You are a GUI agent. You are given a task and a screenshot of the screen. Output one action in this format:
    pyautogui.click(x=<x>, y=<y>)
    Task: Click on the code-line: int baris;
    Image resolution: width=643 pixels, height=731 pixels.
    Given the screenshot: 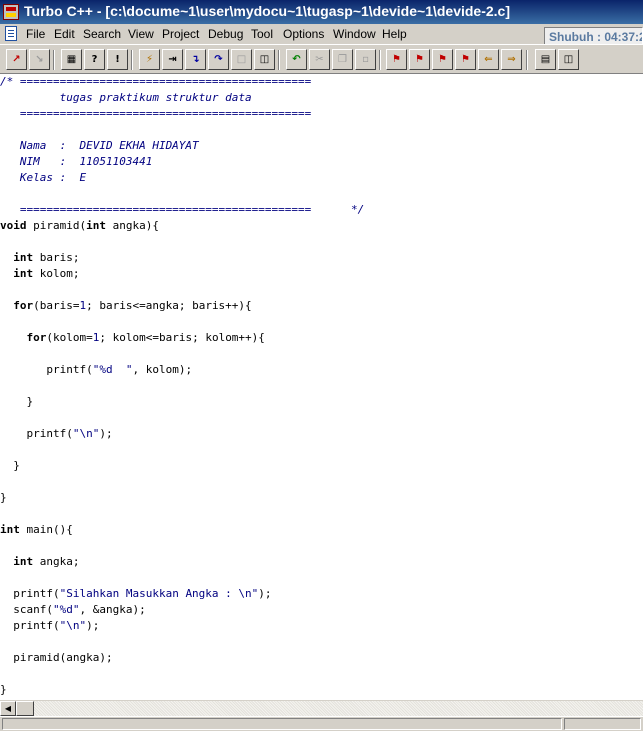 What is the action you would take?
    pyautogui.click(x=321, y=258)
    